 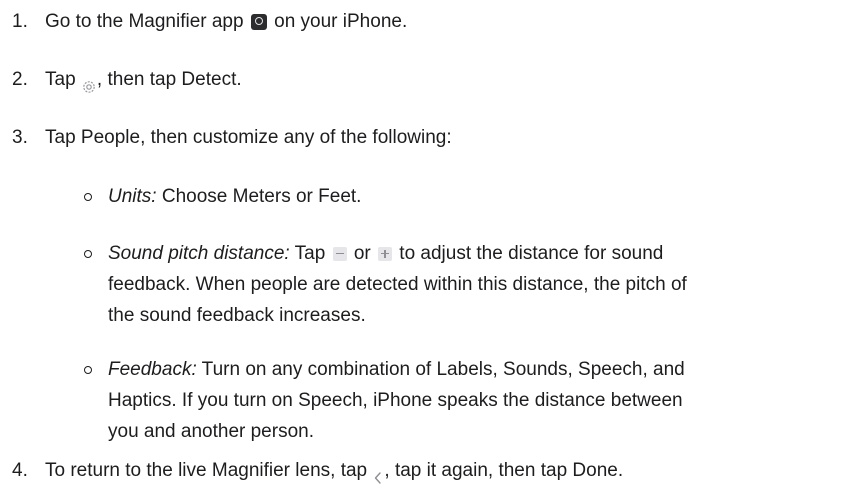 I want to click on option-text: to adjust the distance for sound, so click(x=531, y=253).